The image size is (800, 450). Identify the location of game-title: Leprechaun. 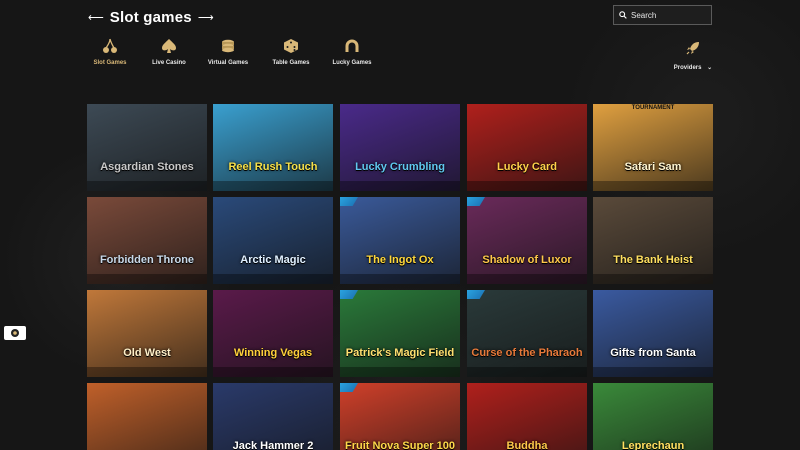
(653, 445).